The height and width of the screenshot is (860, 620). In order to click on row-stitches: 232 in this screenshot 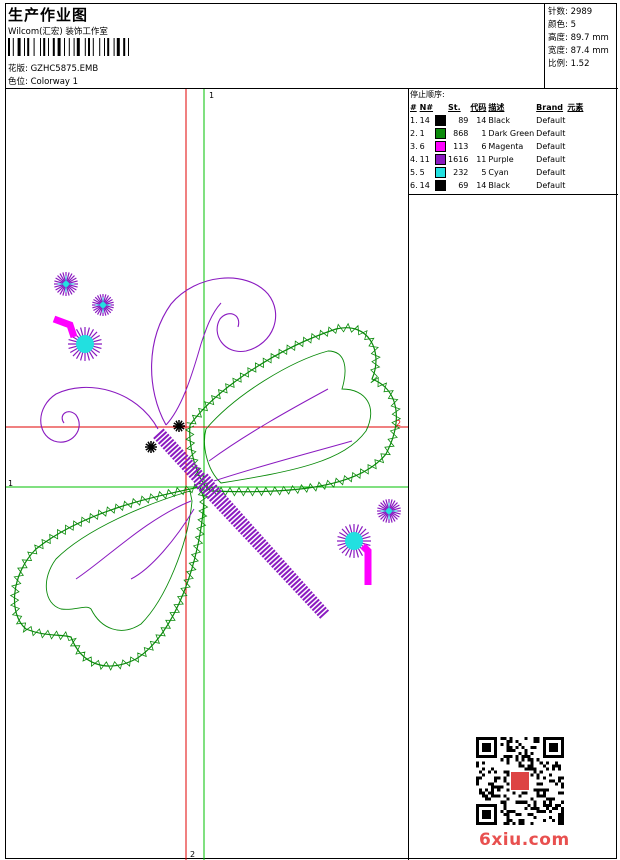, I will do `click(461, 172)`.